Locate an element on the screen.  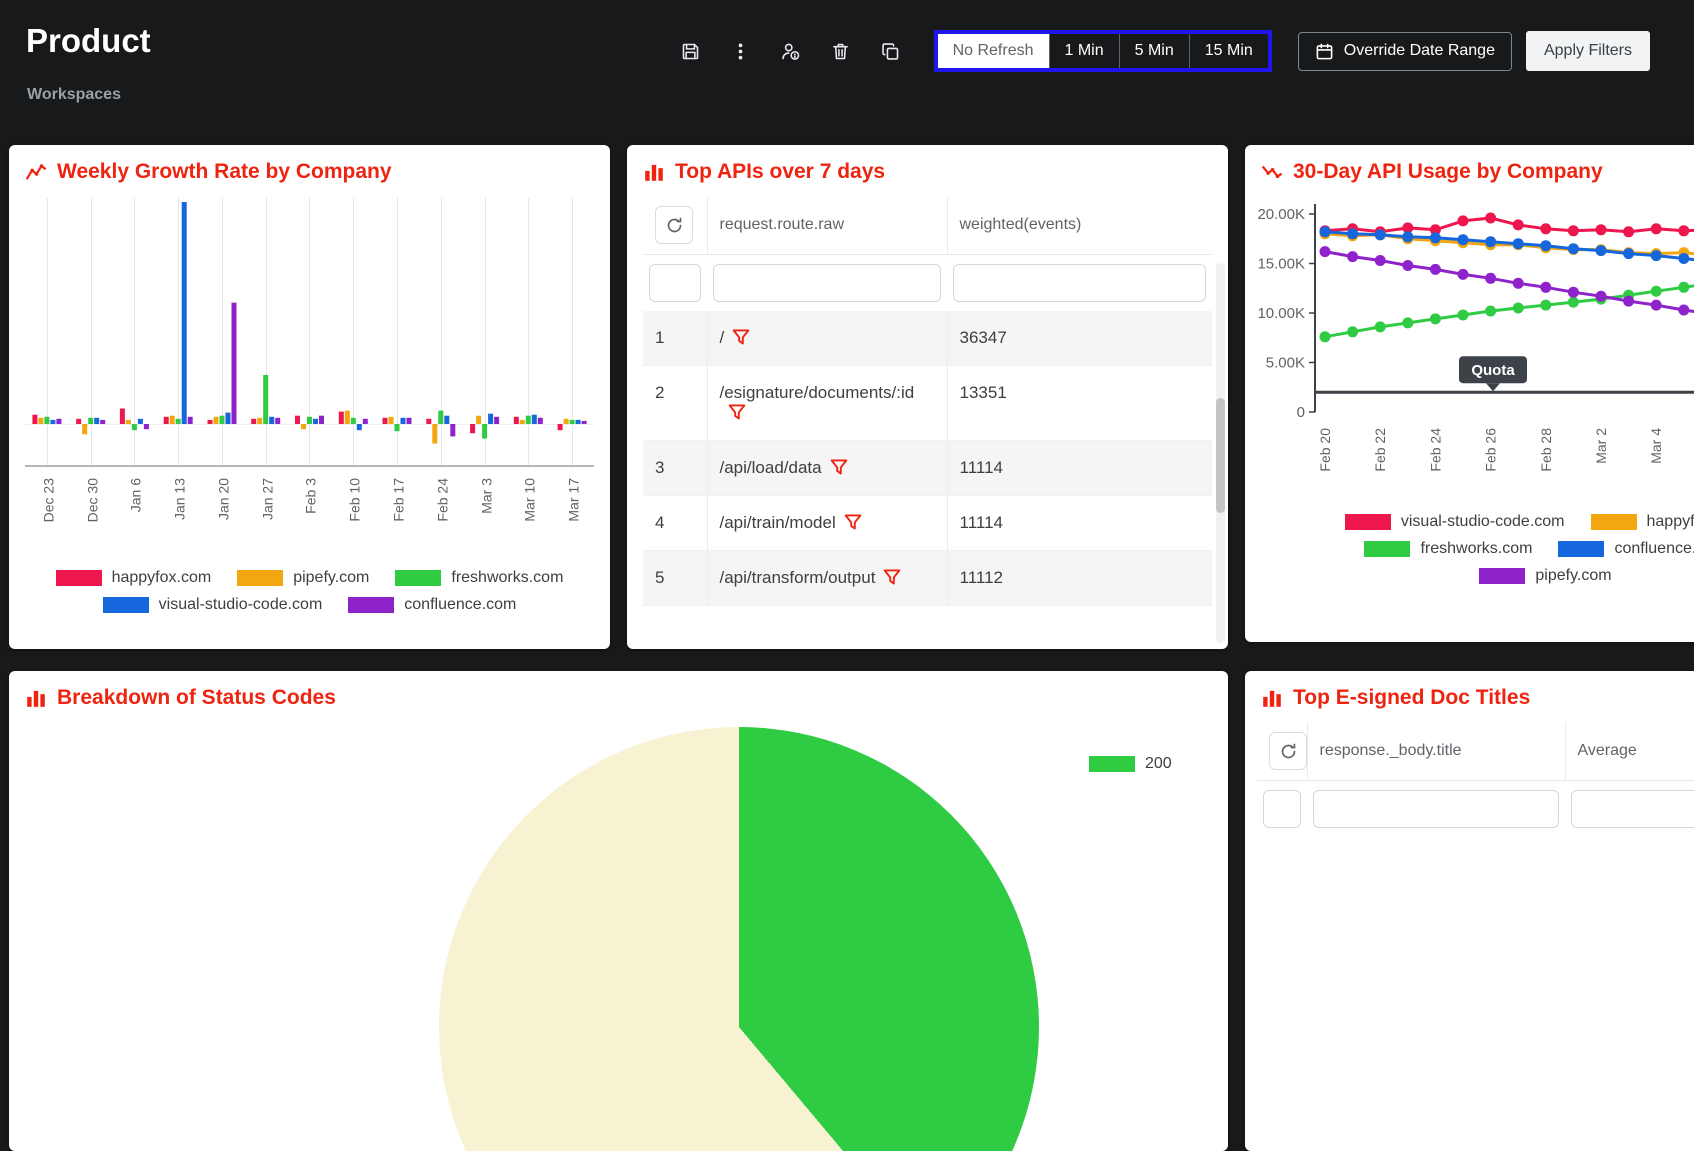
api-table-row: 1 / 36347 is located at coordinates (927, 338).